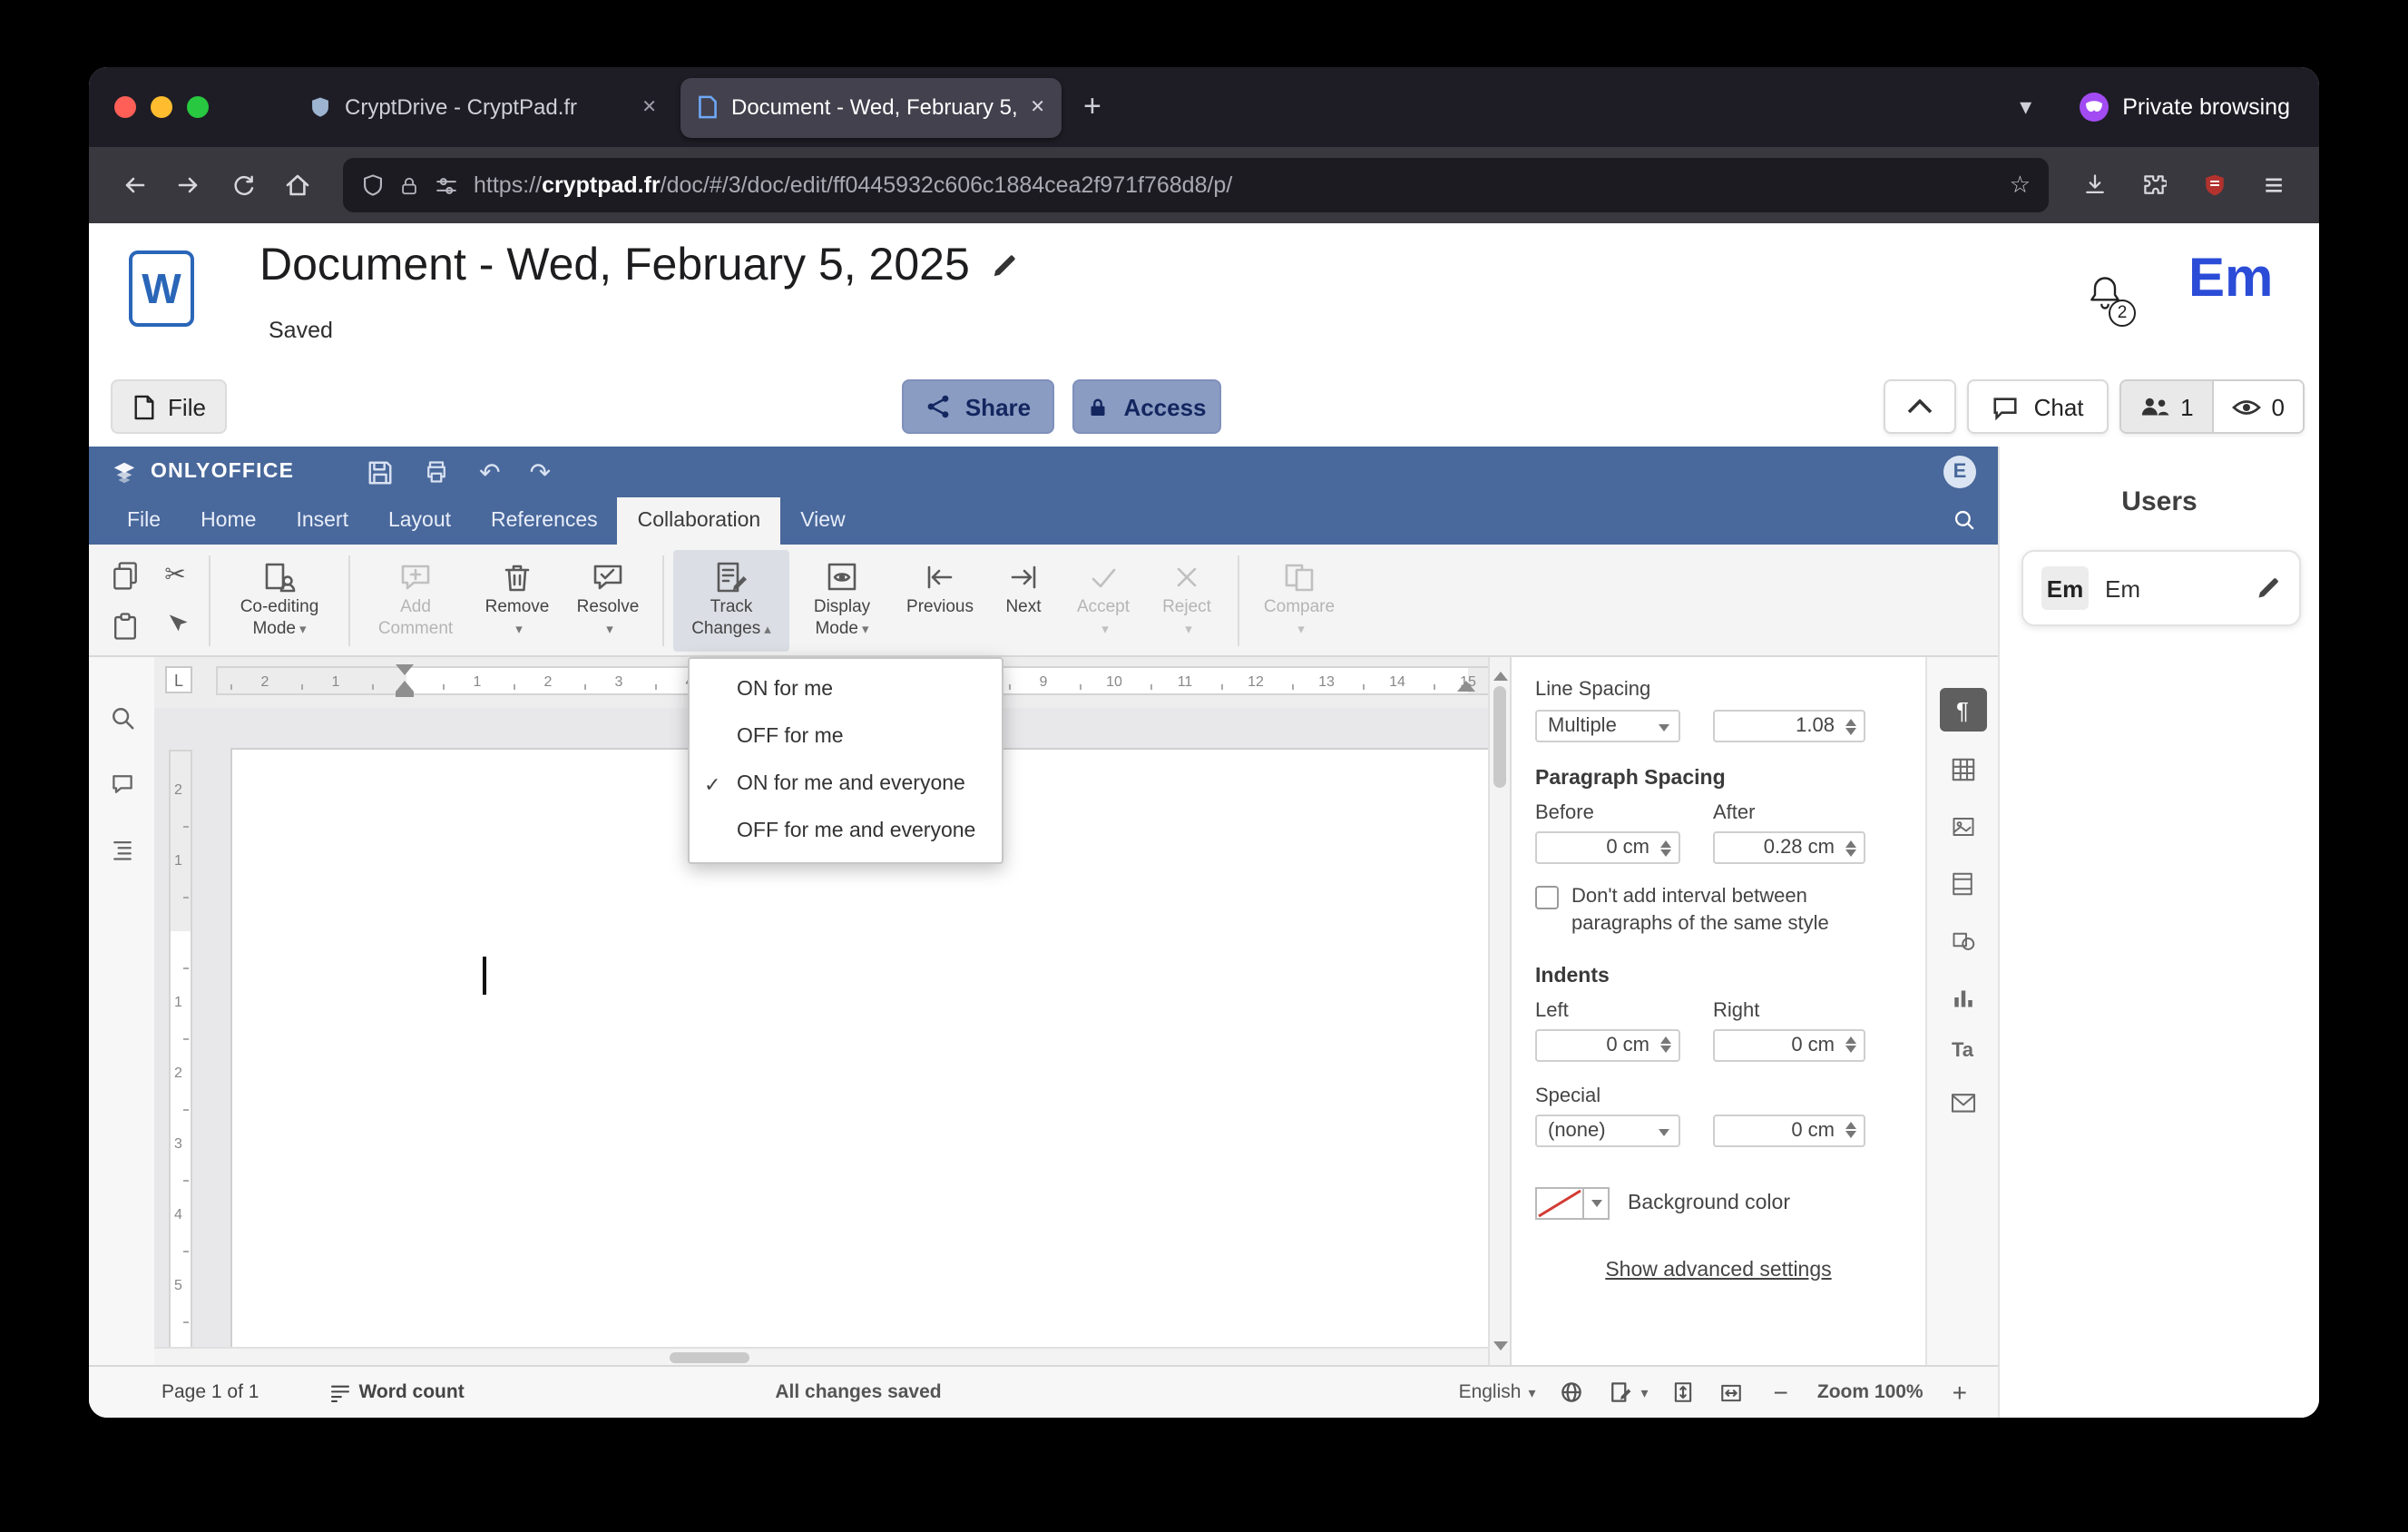 The image size is (2408, 1532). What do you see at coordinates (125, 574) in the screenshot?
I see `copy-button` at bounding box center [125, 574].